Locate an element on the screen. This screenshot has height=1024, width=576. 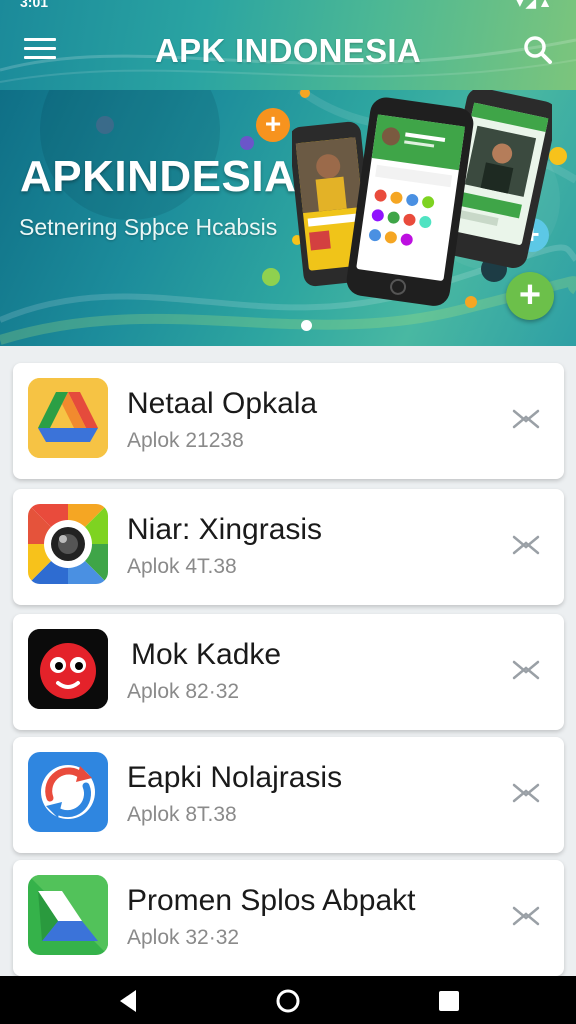
list-item: Niar: Xingrasis Aplok 4T.38 is located at coordinates (288, 547).